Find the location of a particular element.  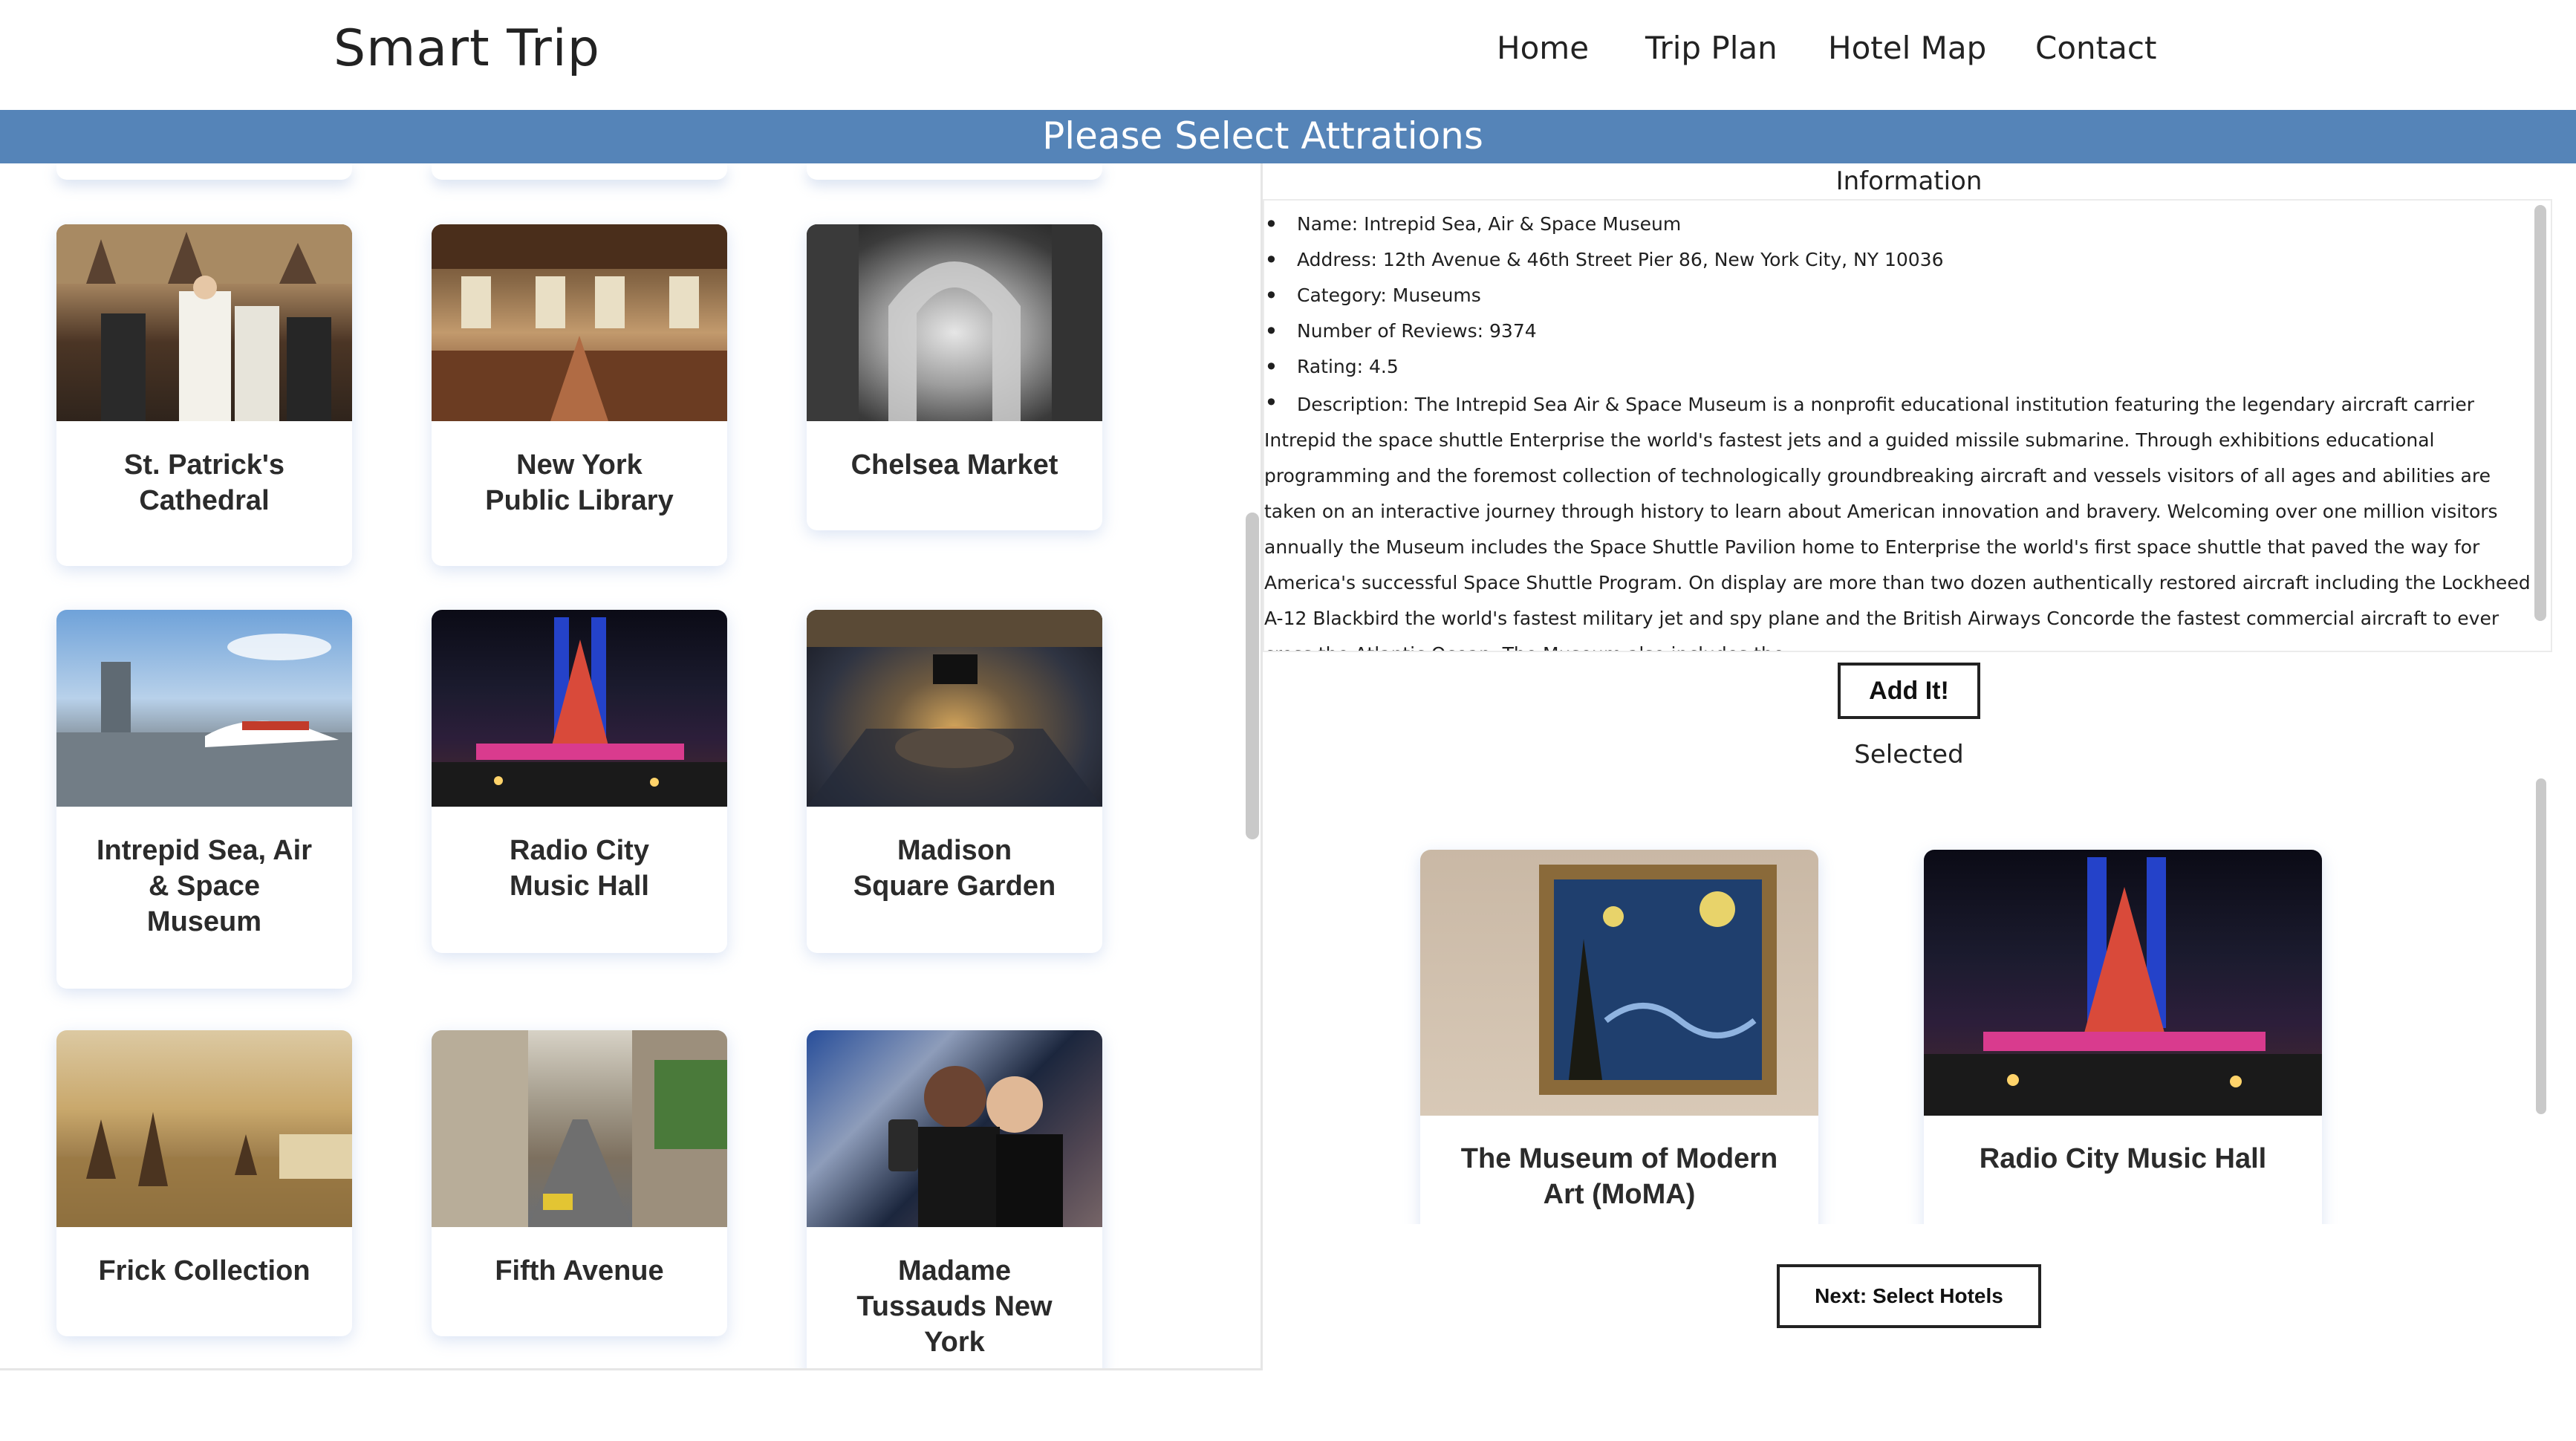

attraction-card: St. Patrick's Cathedral is located at coordinates (204, 395).